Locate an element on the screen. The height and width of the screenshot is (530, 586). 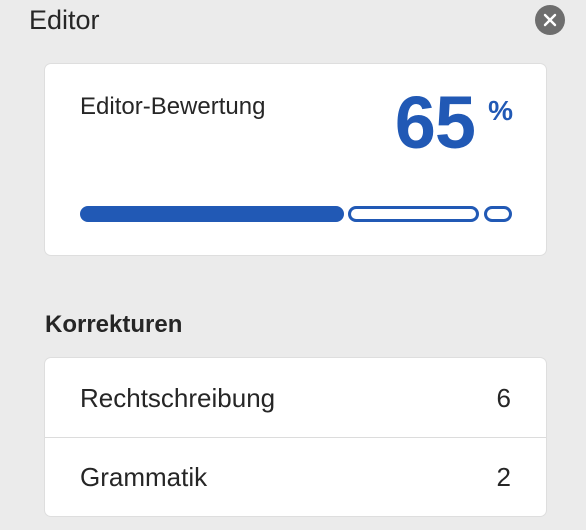
corrections-heading: Korrekturen is located at coordinates (114, 324).